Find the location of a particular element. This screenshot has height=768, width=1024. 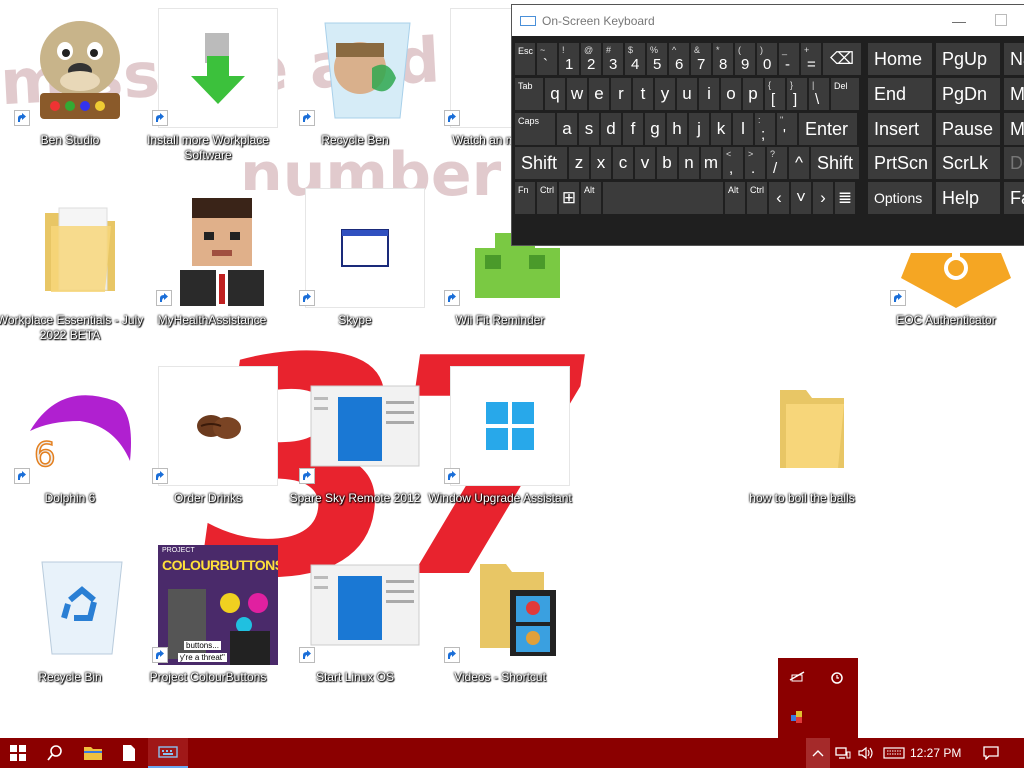

key-7: & 7 is located at coordinates (701, 59).